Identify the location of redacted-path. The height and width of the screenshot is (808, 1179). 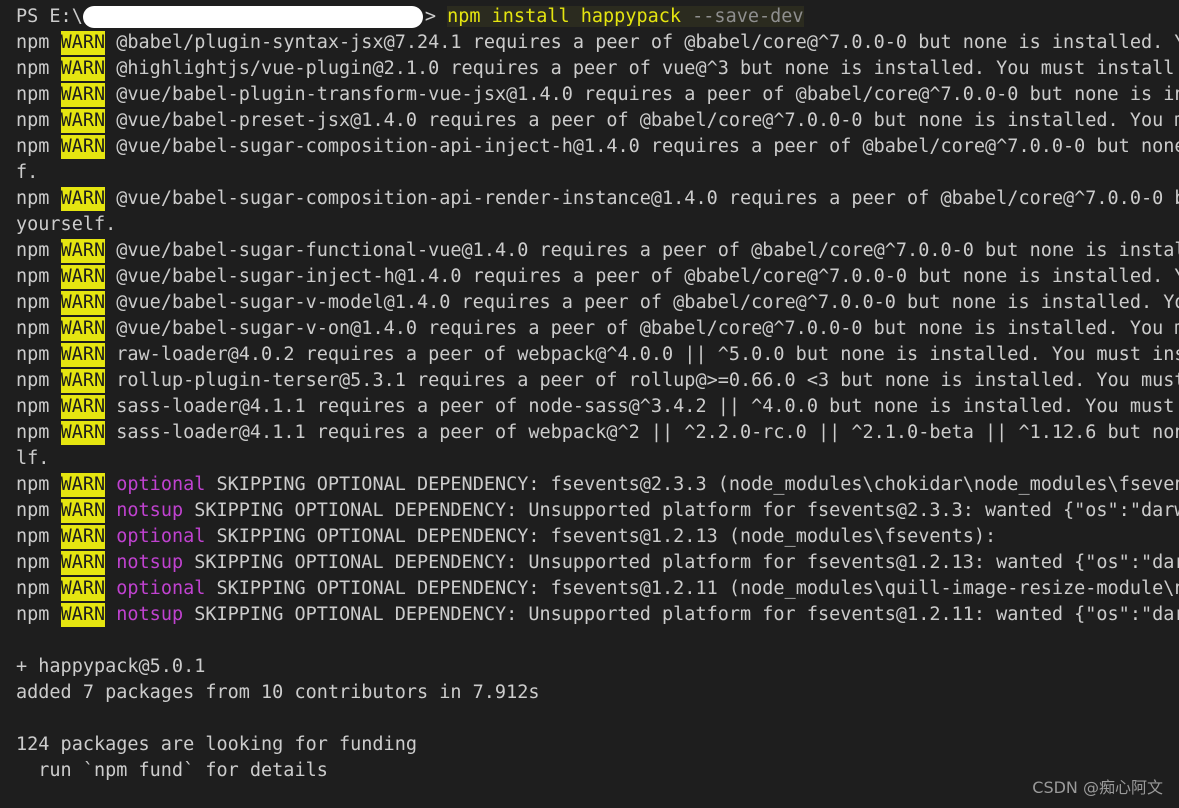
(252, 17).